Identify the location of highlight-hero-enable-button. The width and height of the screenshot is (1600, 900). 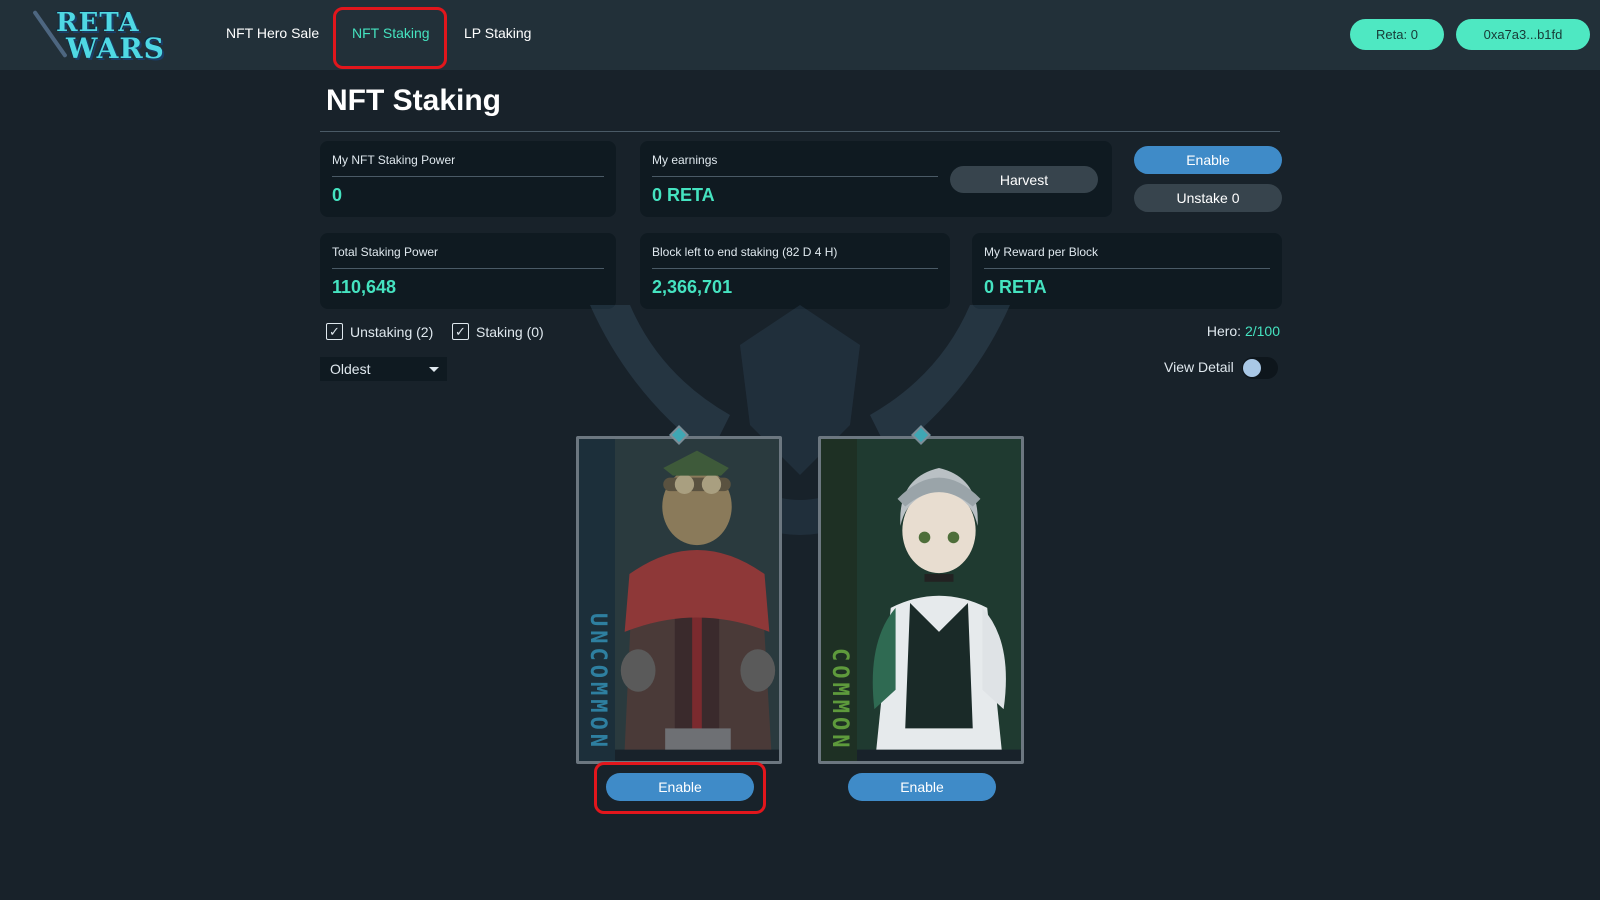
(680, 788).